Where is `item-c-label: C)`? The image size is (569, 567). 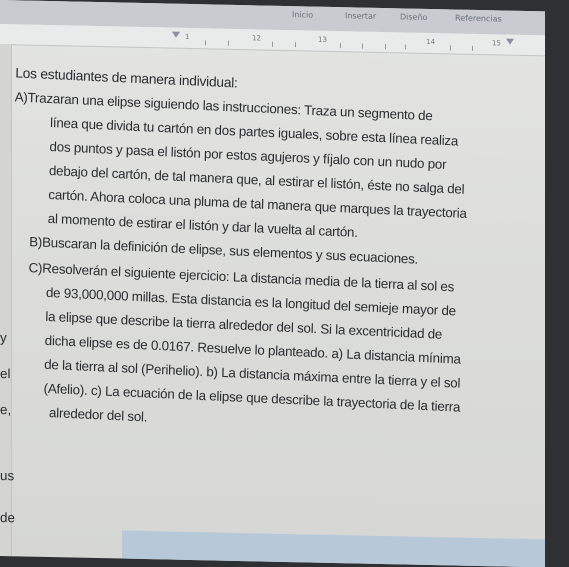 item-c-label: C) is located at coordinates (35, 268).